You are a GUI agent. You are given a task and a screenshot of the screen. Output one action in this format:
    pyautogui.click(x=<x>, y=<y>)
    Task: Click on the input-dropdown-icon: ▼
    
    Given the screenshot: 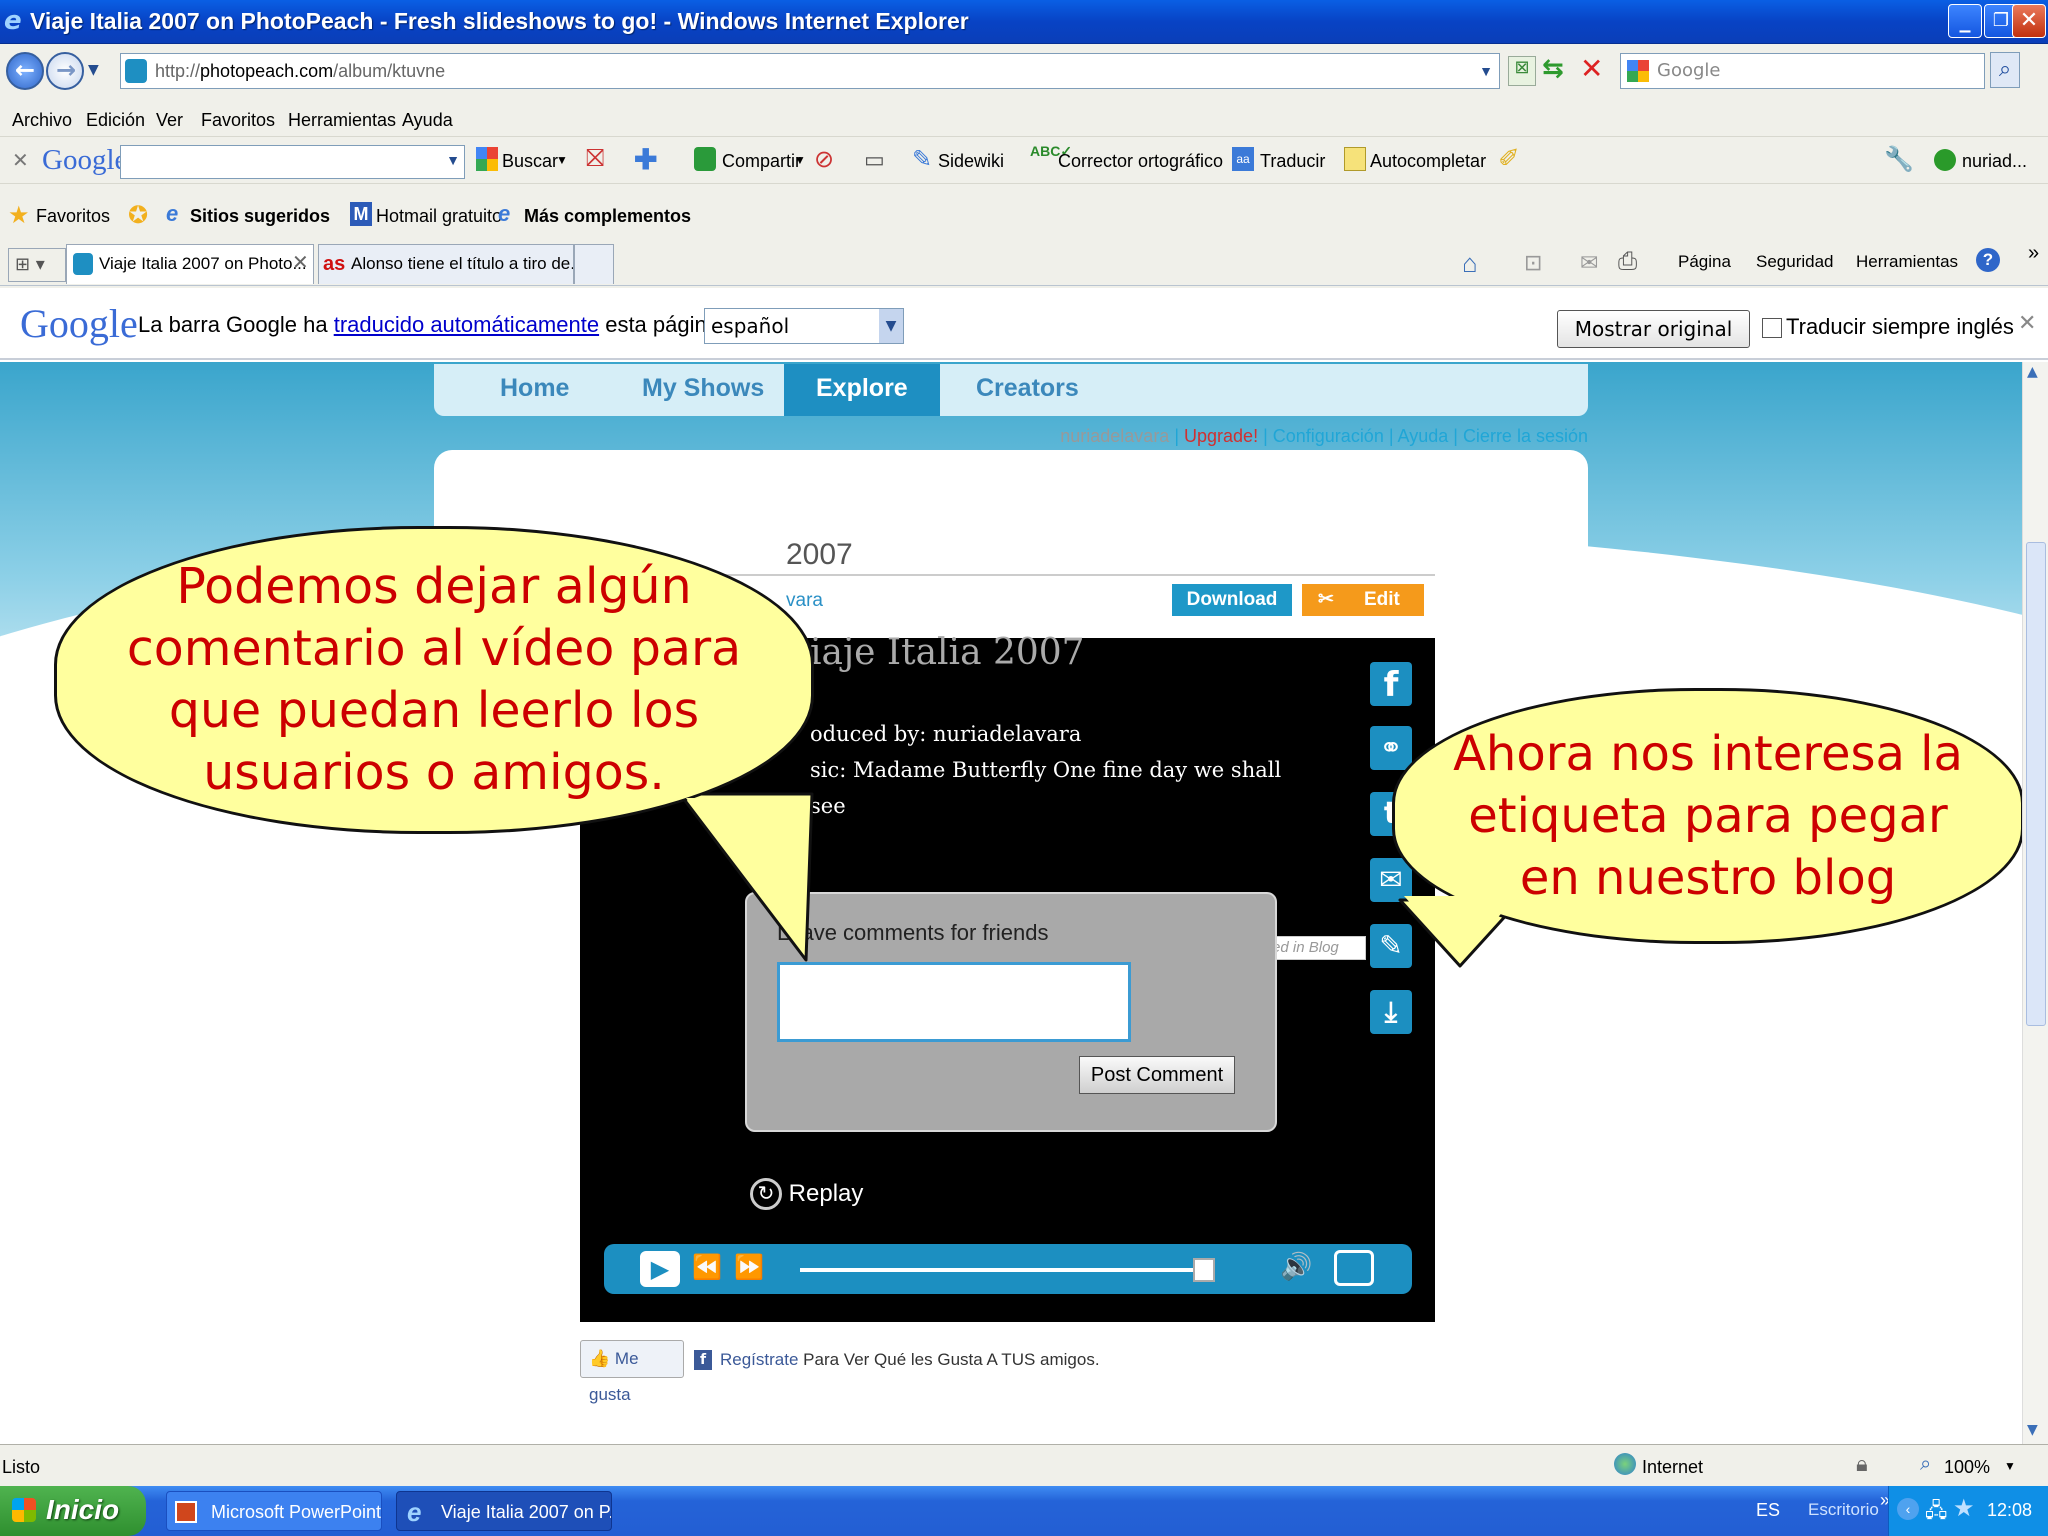 What is the action you would take?
    pyautogui.click(x=453, y=160)
    